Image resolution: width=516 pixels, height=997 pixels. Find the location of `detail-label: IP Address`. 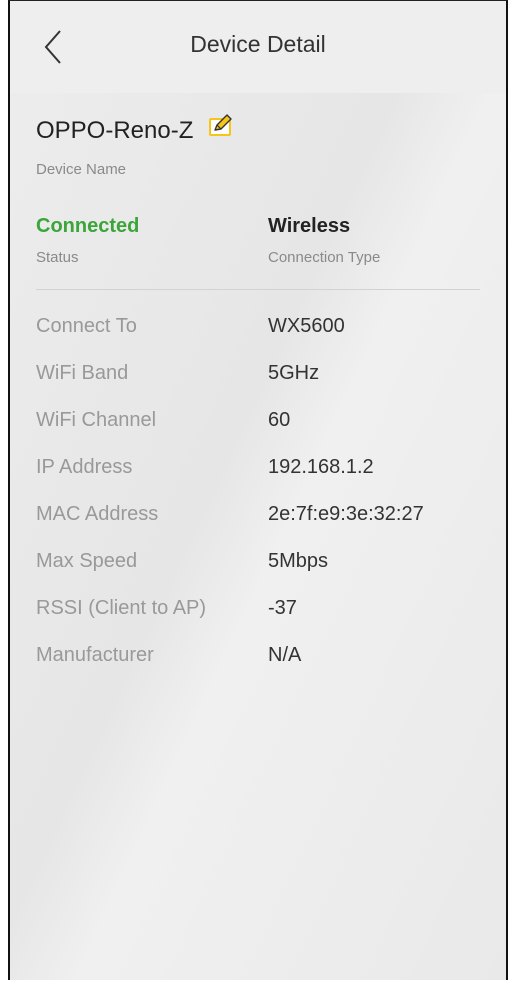

detail-label: IP Address is located at coordinates (84, 467).